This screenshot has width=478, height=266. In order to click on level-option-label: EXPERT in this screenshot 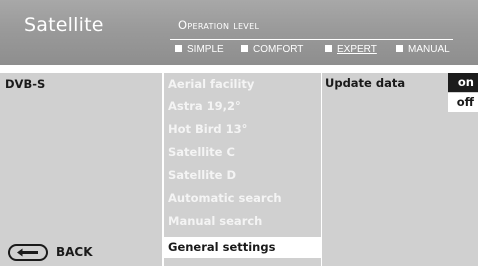, I will do `click(357, 49)`.